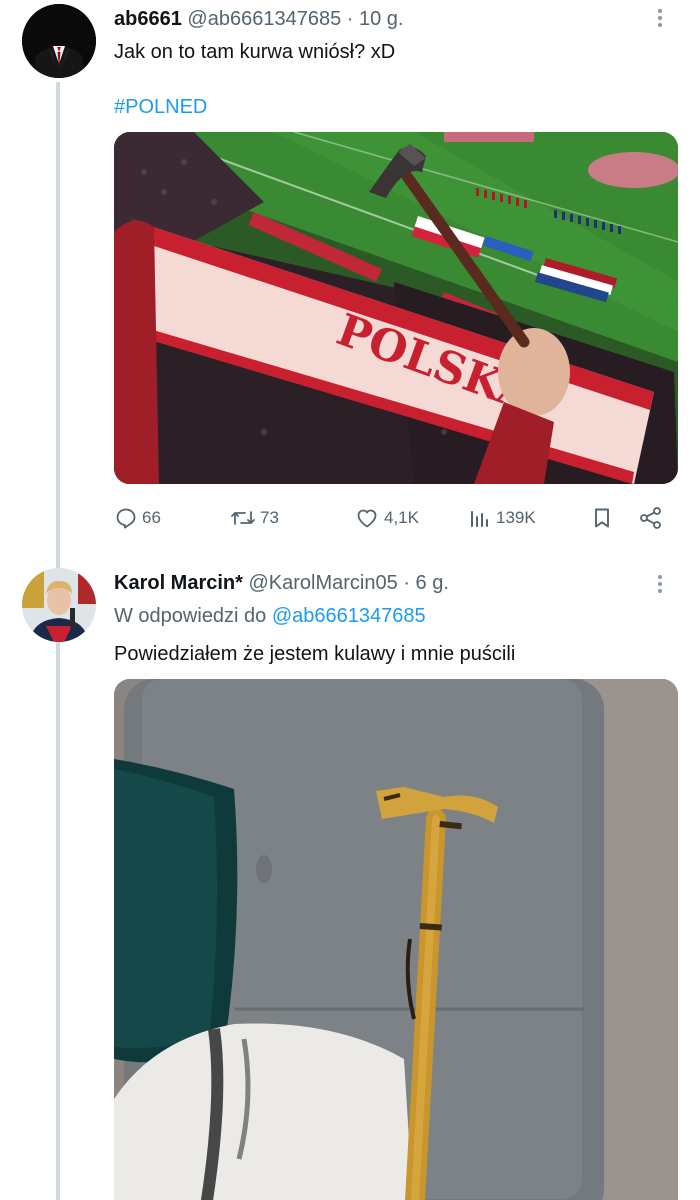  What do you see at coordinates (323, 583) in the screenshot?
I see `user-handle: @KarolMarcin05` at bounding box center [323, 583].